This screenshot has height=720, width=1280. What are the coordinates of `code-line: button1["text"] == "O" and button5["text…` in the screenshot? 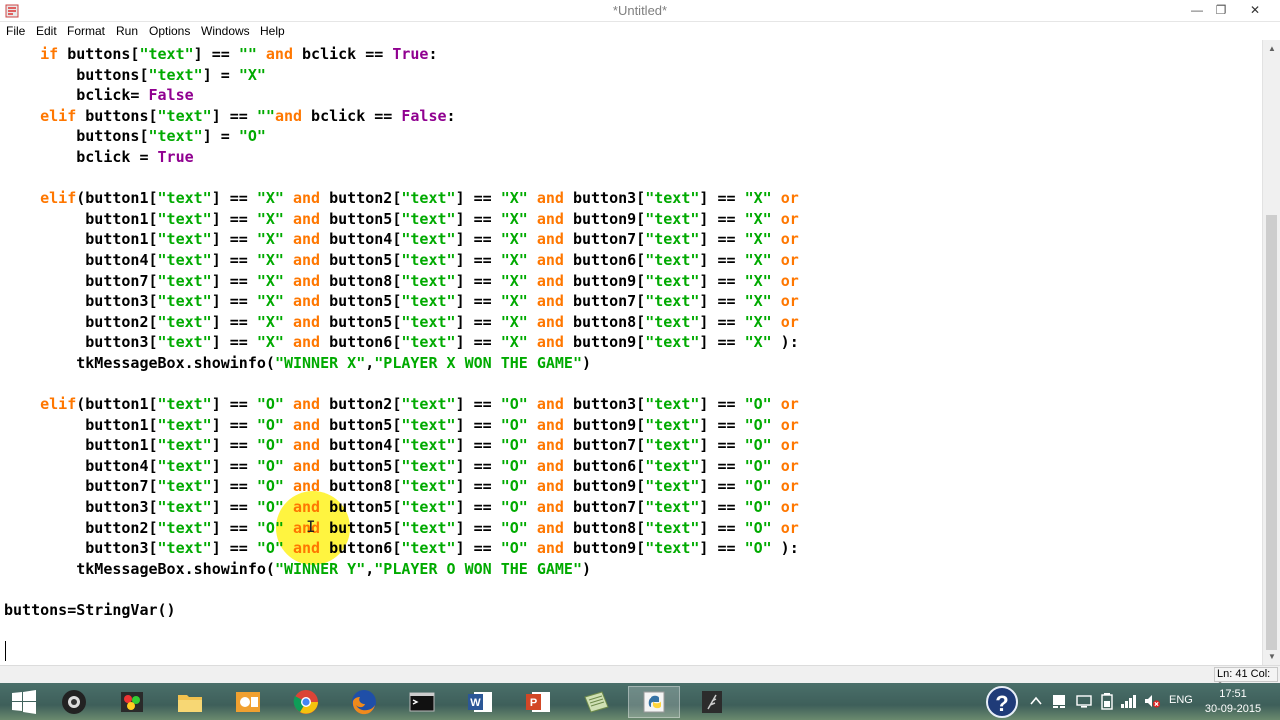 It's located at (401, 425).